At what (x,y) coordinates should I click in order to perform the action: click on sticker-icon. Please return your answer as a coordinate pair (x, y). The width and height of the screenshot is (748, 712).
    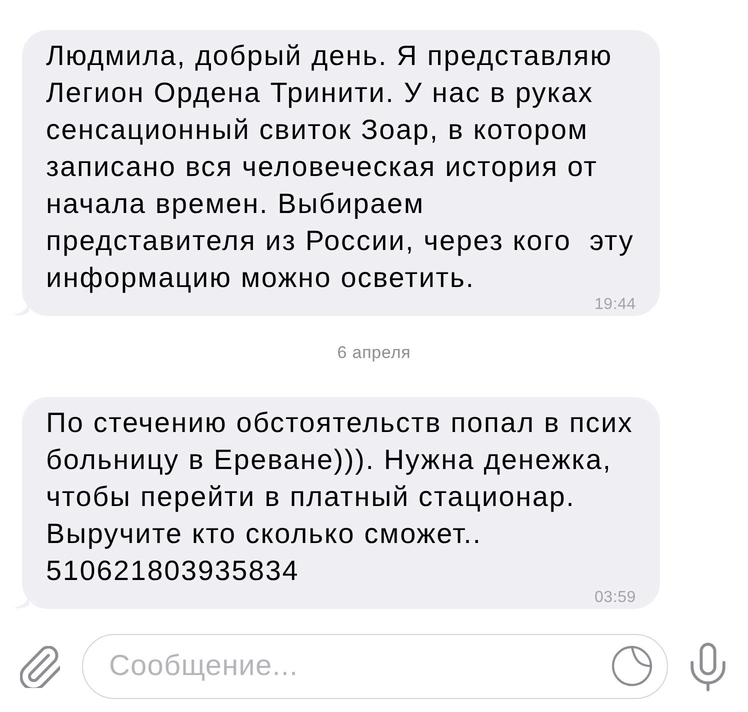
    Looking at the image, I should click on (632, 666).